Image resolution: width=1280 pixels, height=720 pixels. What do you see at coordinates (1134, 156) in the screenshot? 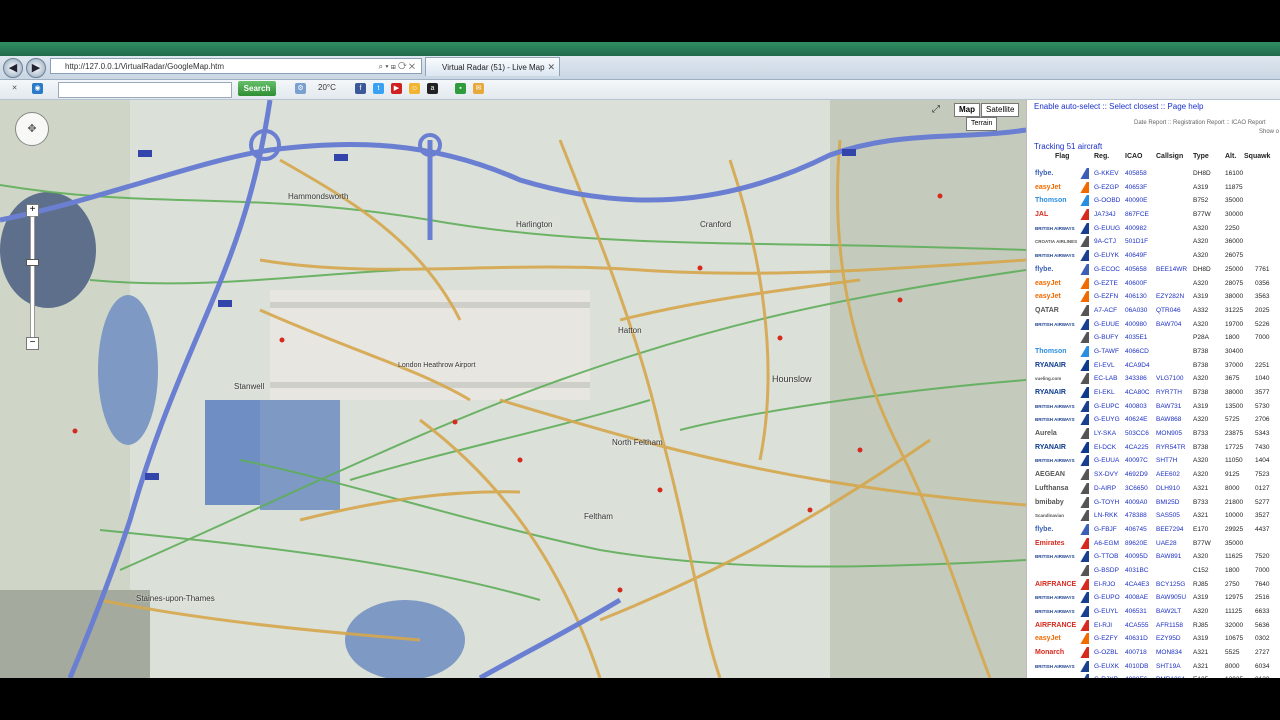
I see `col-icao: ICAO` at bounding box center [1134, 156].